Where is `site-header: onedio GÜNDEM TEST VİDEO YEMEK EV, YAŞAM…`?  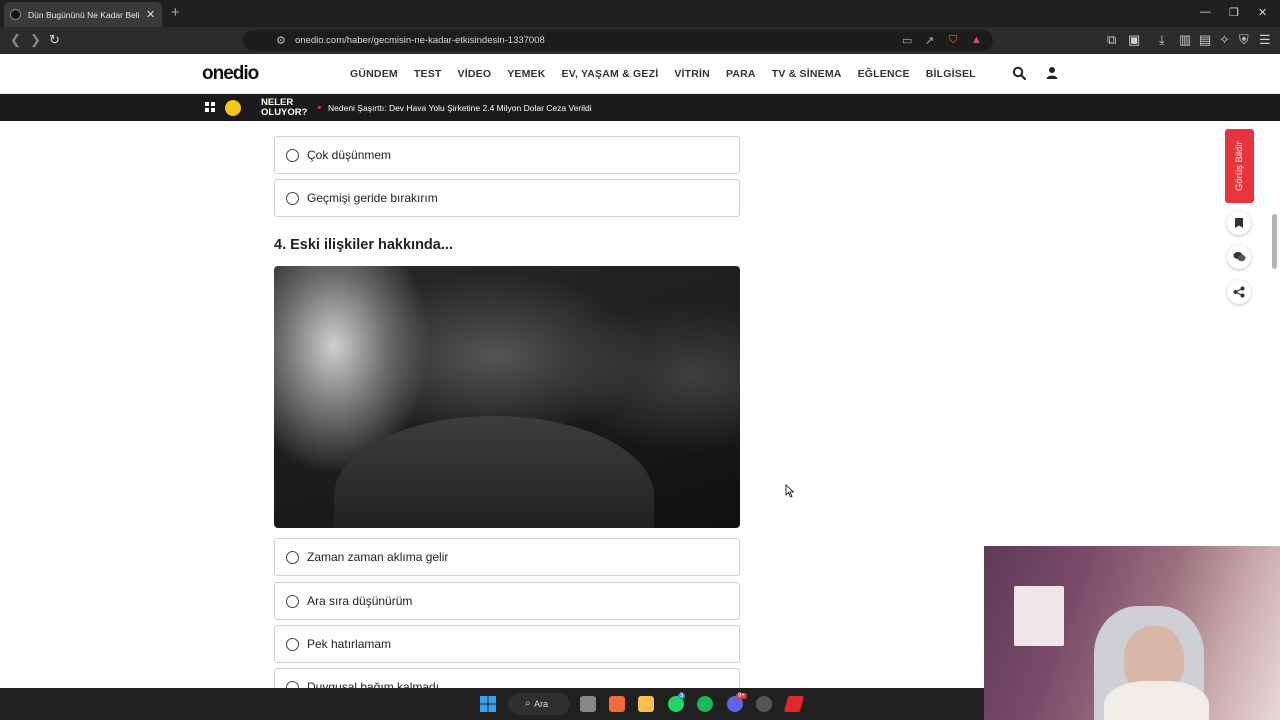 site-header: onedio GÜNDEM TEST VİDEO YEMEK EV, YAŞAM… is located at coordinates (640, 74).